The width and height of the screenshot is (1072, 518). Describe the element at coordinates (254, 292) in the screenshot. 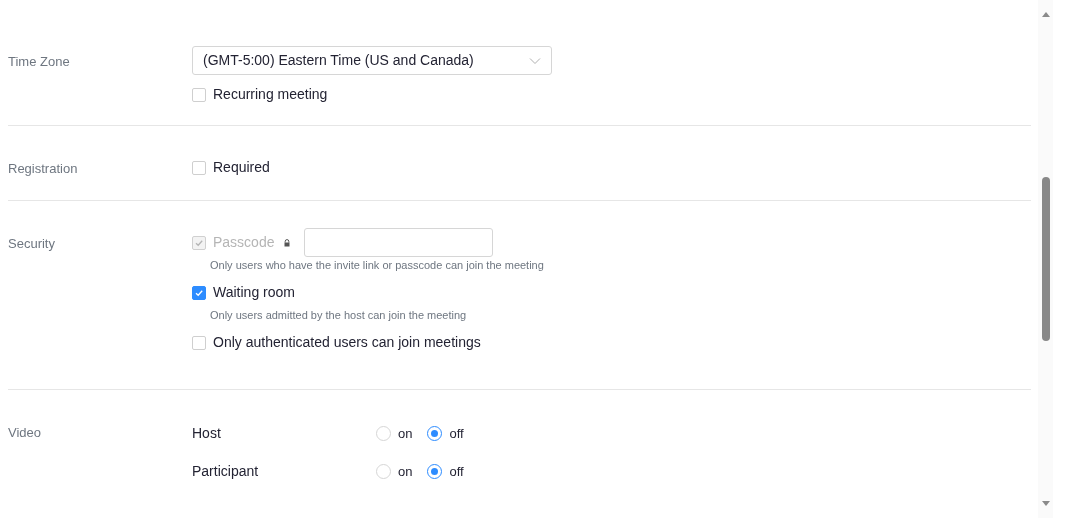

I see `checkbox-label: Waiting room` at that location.